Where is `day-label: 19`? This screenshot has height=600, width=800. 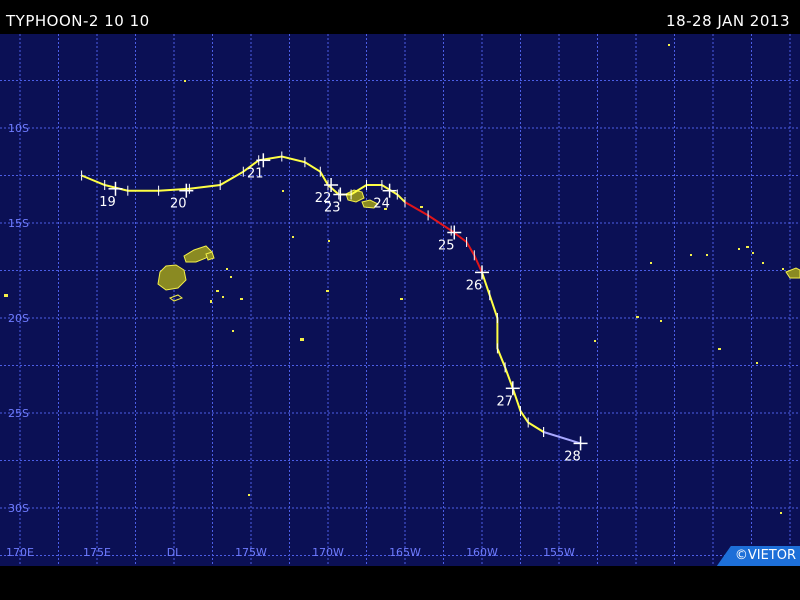
day-label: 19 is located at coordinates (107, 202).